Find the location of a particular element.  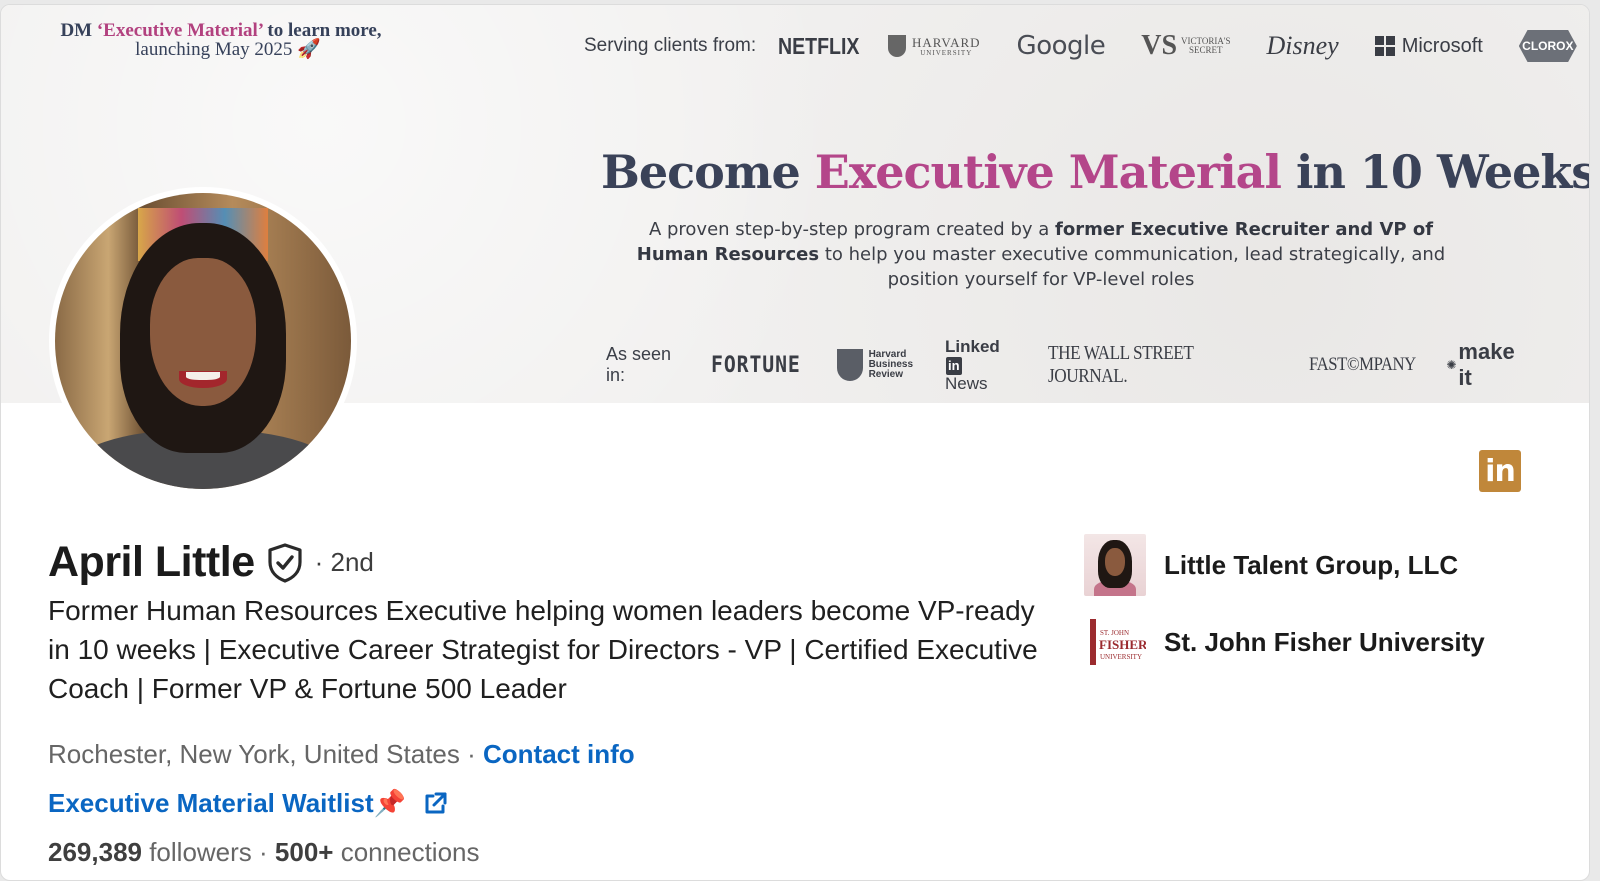

verified-shield-icon is located at coordinates (286, 562).